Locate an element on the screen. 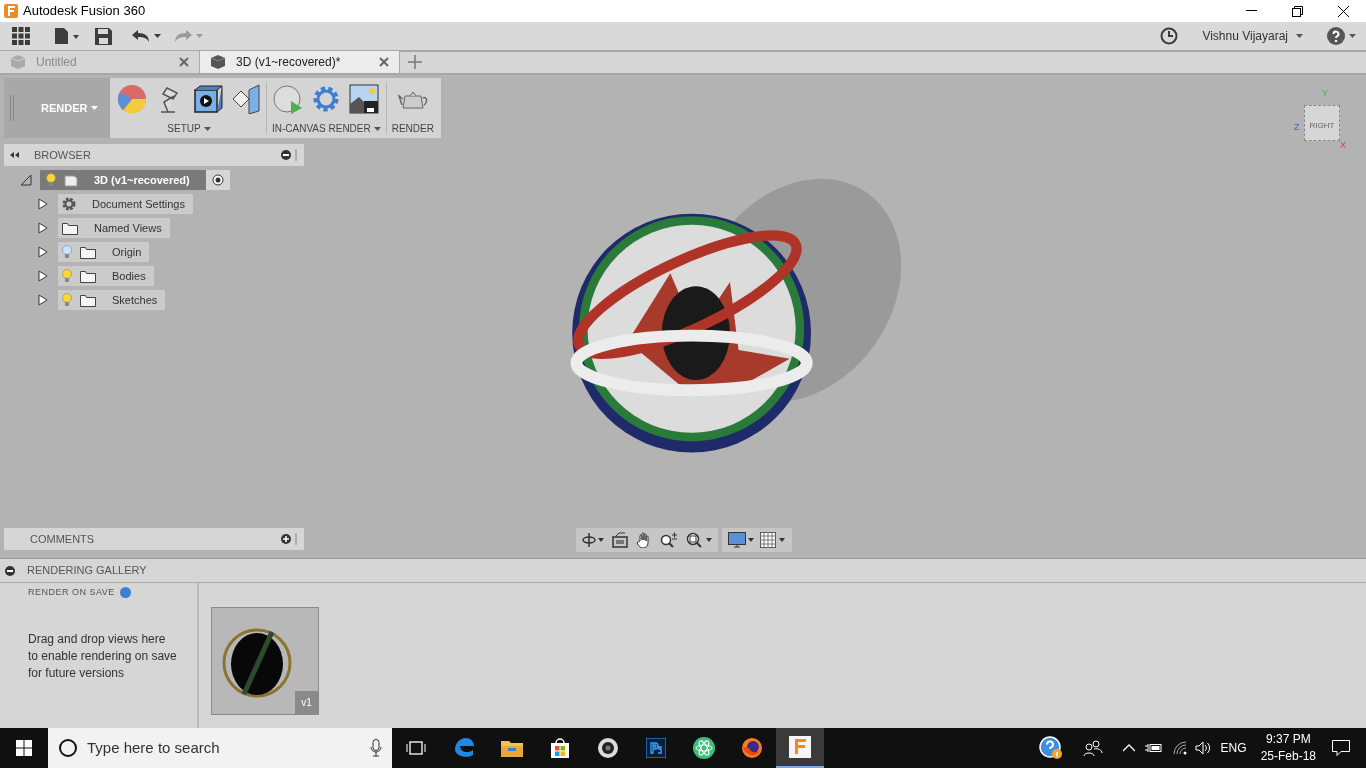 The height and width of the screenshot is (768, 1366). document-tab: 3D (v1~recovered)* is located at coordinates (300, 62).